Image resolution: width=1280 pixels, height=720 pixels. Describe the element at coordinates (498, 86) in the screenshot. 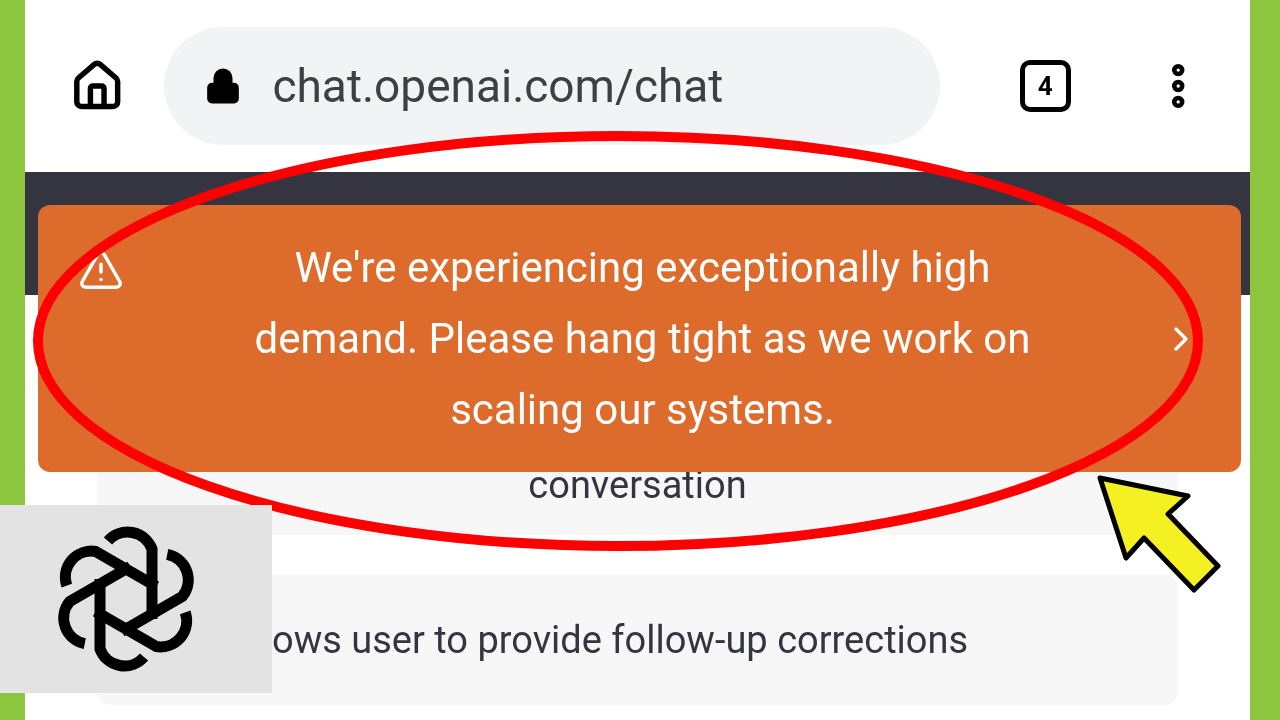

I see `url-text: chat.openai.com/chat` at that location.